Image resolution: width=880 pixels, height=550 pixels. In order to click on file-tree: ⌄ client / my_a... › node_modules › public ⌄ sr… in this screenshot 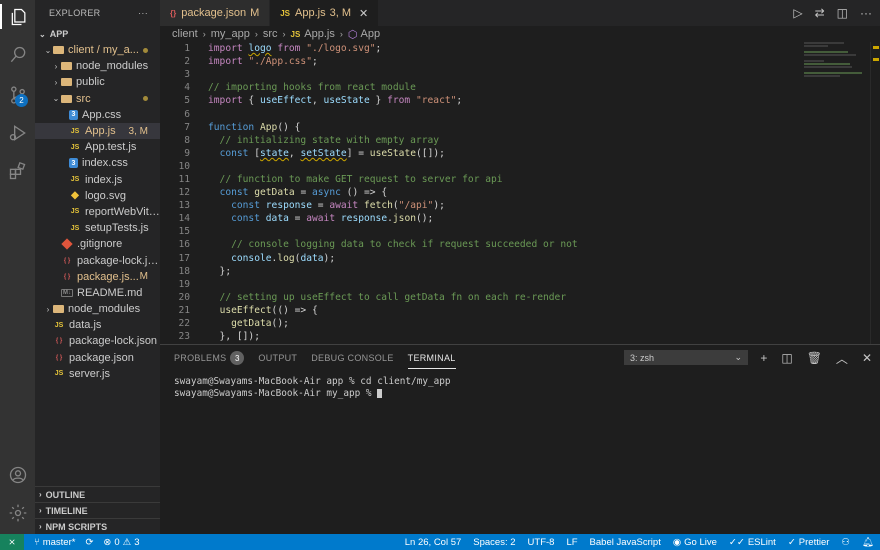, I will do `click(97, 212)`.